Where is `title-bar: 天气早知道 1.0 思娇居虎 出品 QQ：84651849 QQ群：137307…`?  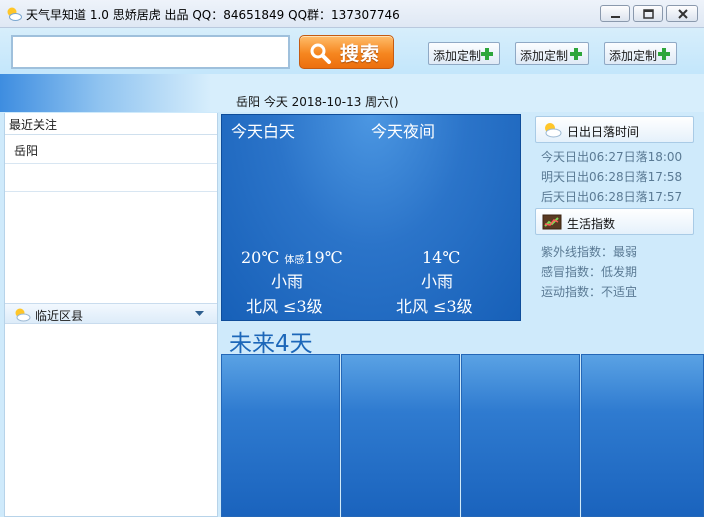 title-bar: 天气早知道 1.0 思娇居虎 出品 QQ：84651849 QQ群：137307… is located at coordinates (352, 14).